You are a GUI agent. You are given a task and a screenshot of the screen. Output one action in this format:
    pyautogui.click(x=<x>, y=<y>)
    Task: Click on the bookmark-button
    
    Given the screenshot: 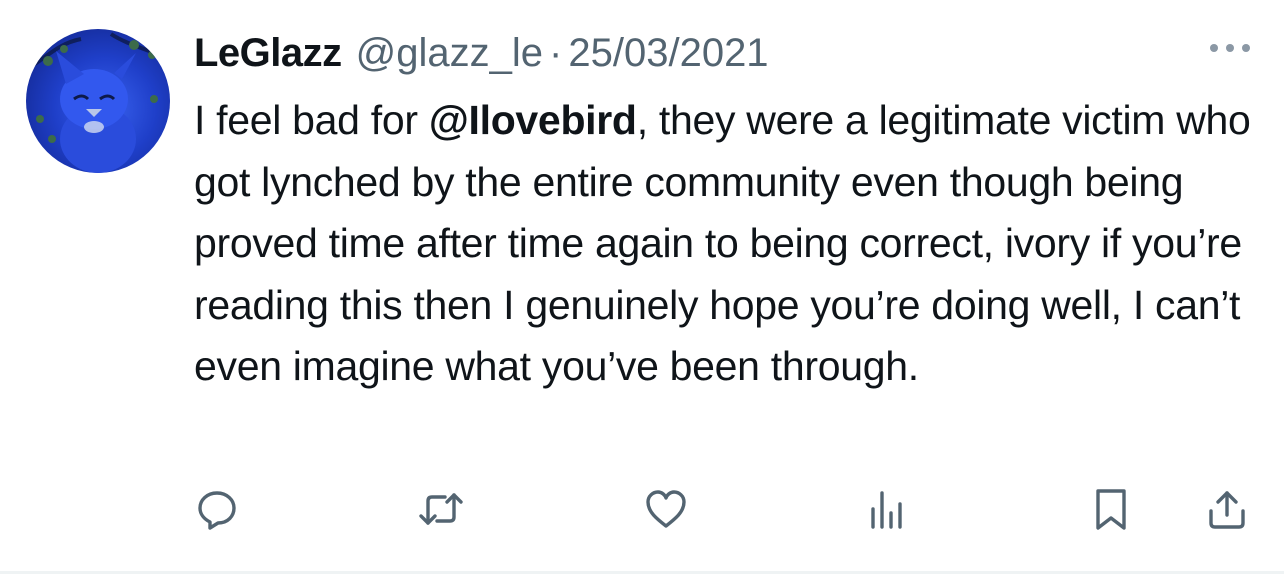 What is the action you would take?
    pyautogui.click(x=1111, y=509)
    